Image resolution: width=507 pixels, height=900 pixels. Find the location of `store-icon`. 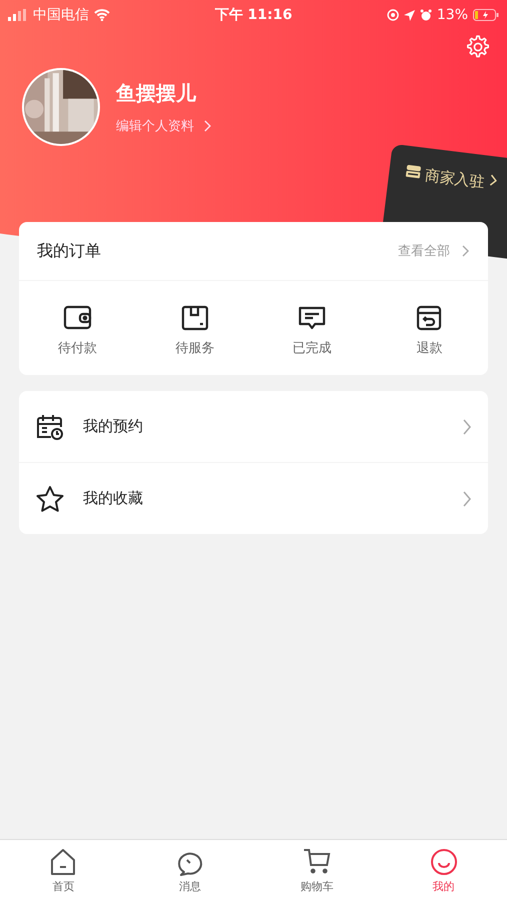

store-icon is located at coordinates (413, 172).